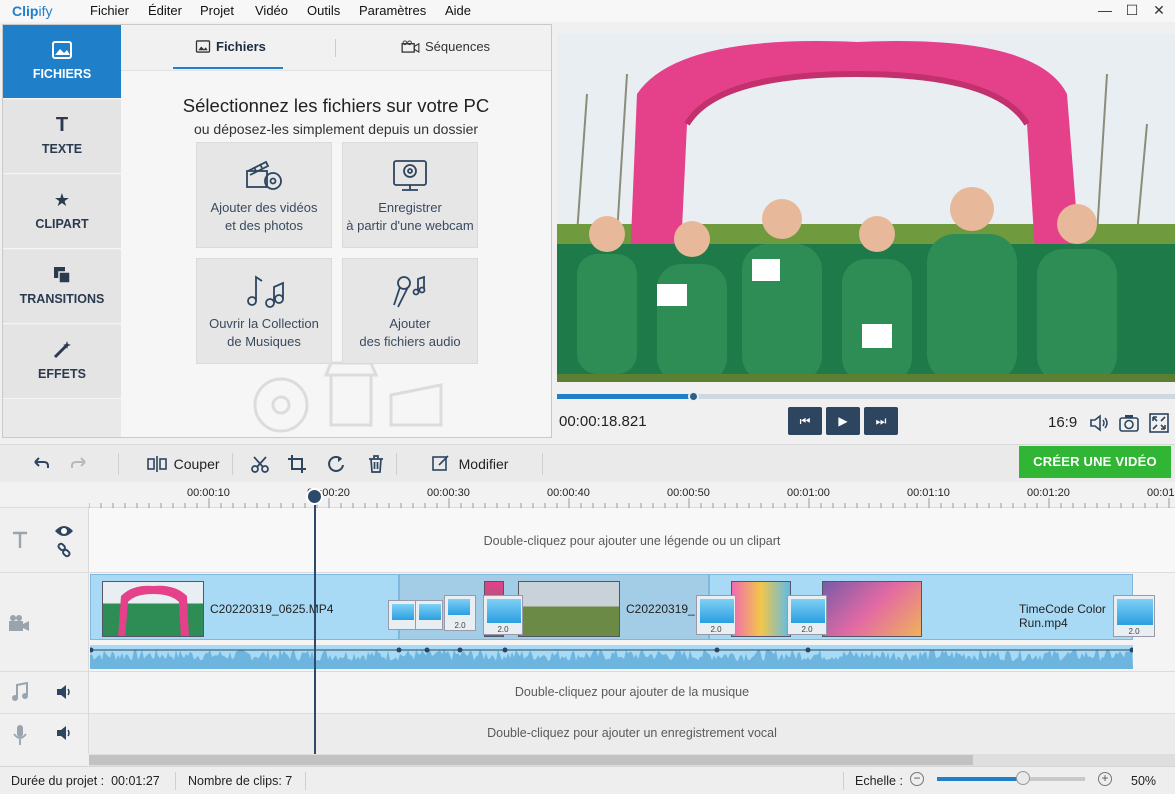  Describe the element at coordinates (1144, 781) in the screenshot. I see `zoom-value: 50%` at that location.